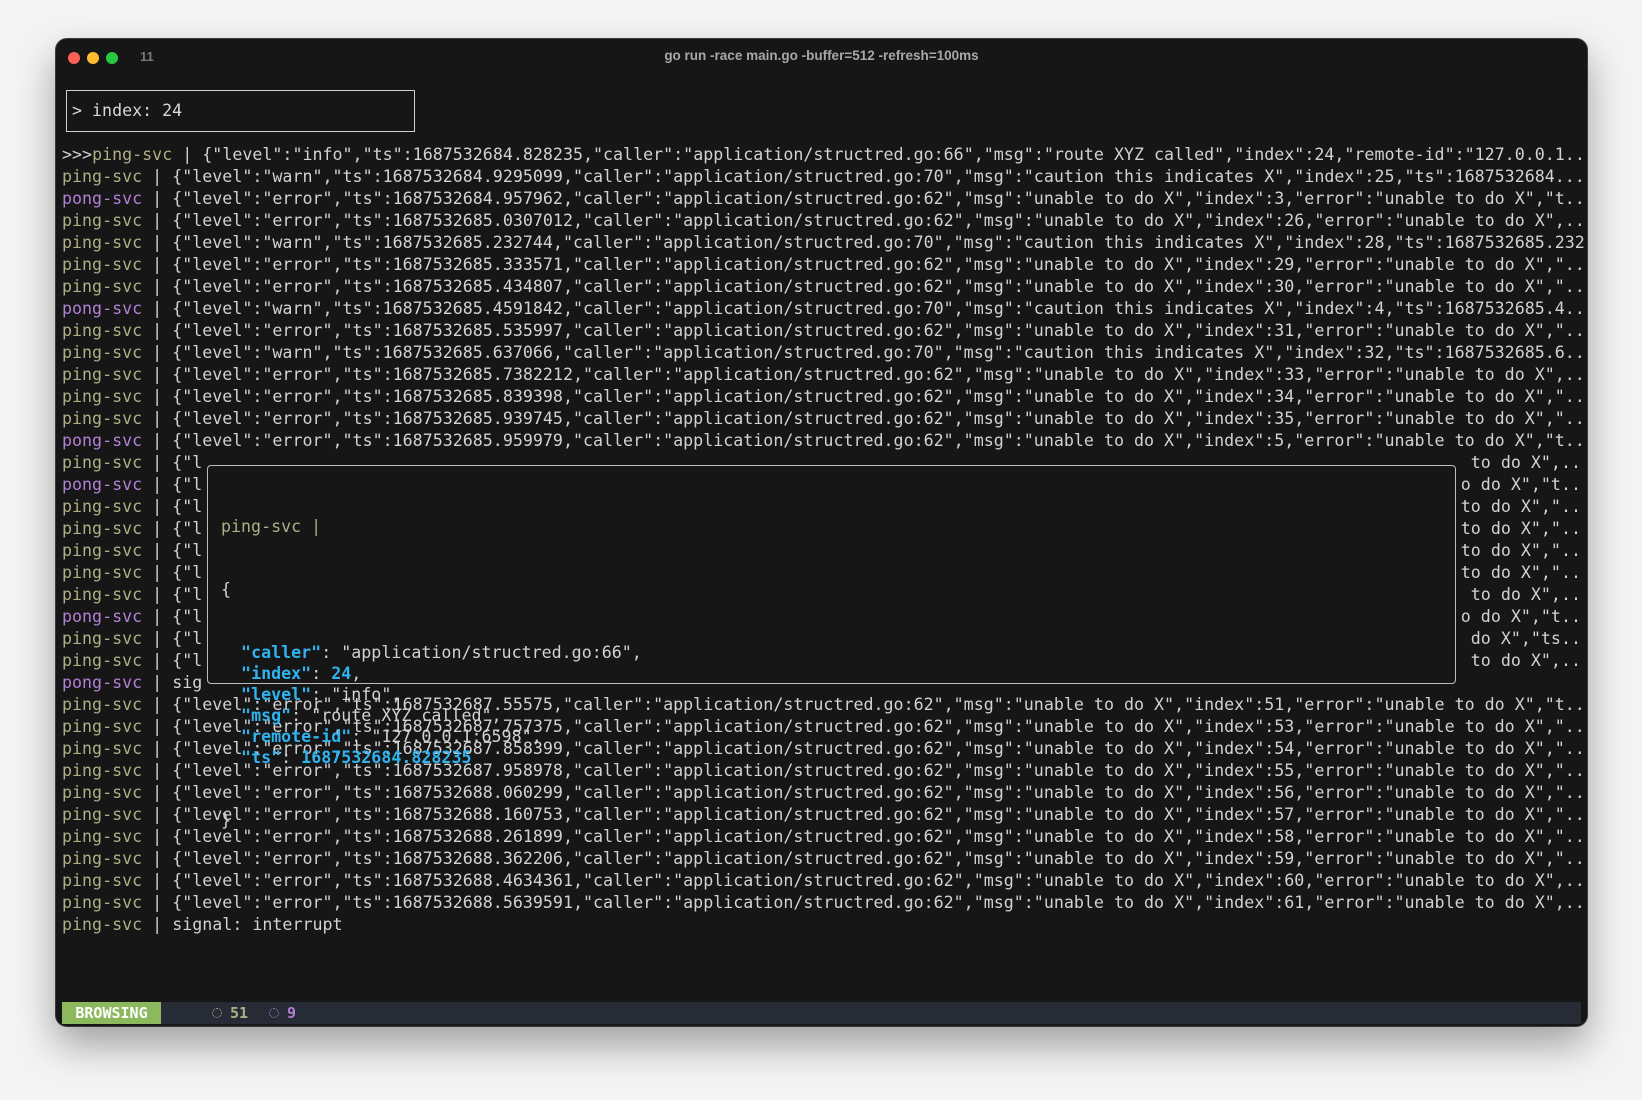 The width and height of the screenshot is (1642, 1100). Describe the element at coordinates (276, 673) in the screenshot. I see `json-key: "index"` at that location.